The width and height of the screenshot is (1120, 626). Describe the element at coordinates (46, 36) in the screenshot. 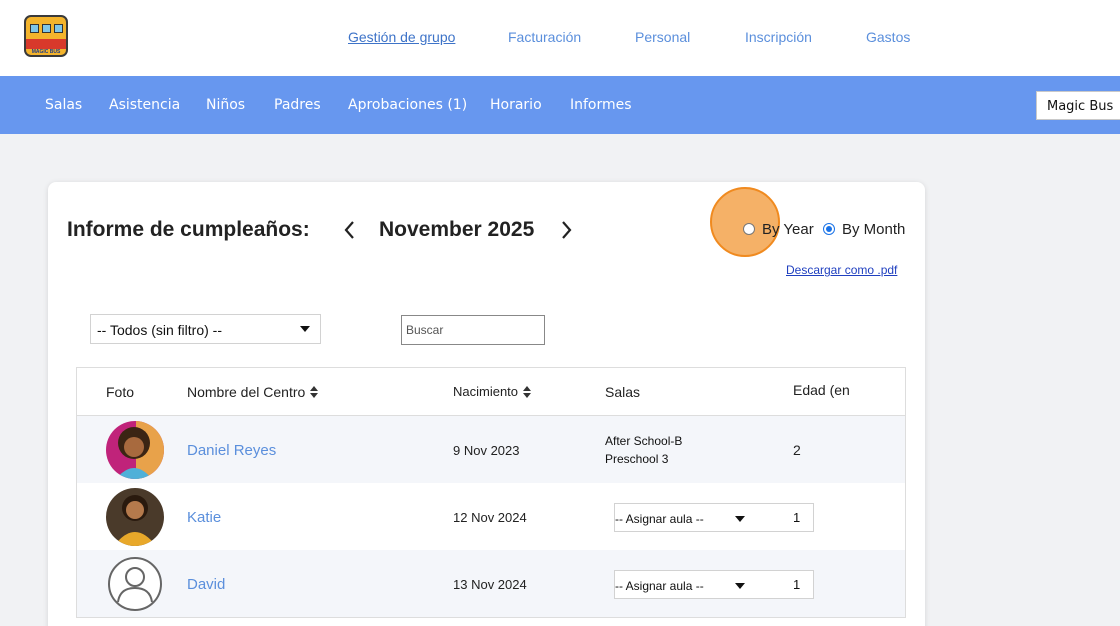

I see `magic-bus-logo: MAGIC BUS` at that location.